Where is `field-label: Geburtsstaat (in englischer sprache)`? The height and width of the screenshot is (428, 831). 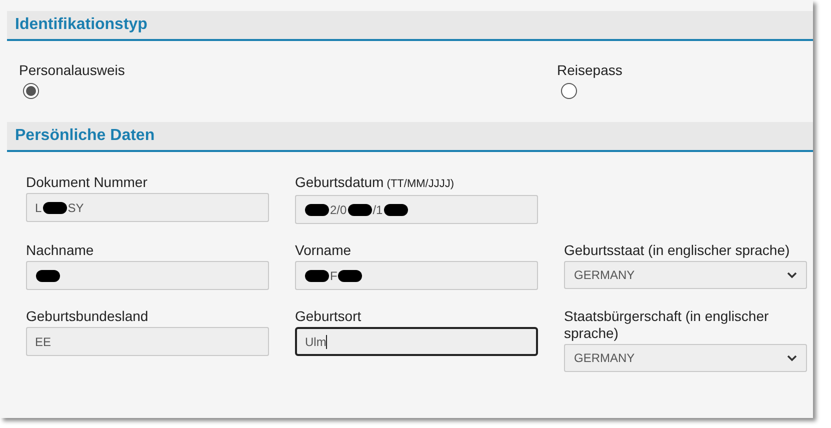
field-label: Geburtsstaat (in englischer sprache) is located at coordinates (677, 250).